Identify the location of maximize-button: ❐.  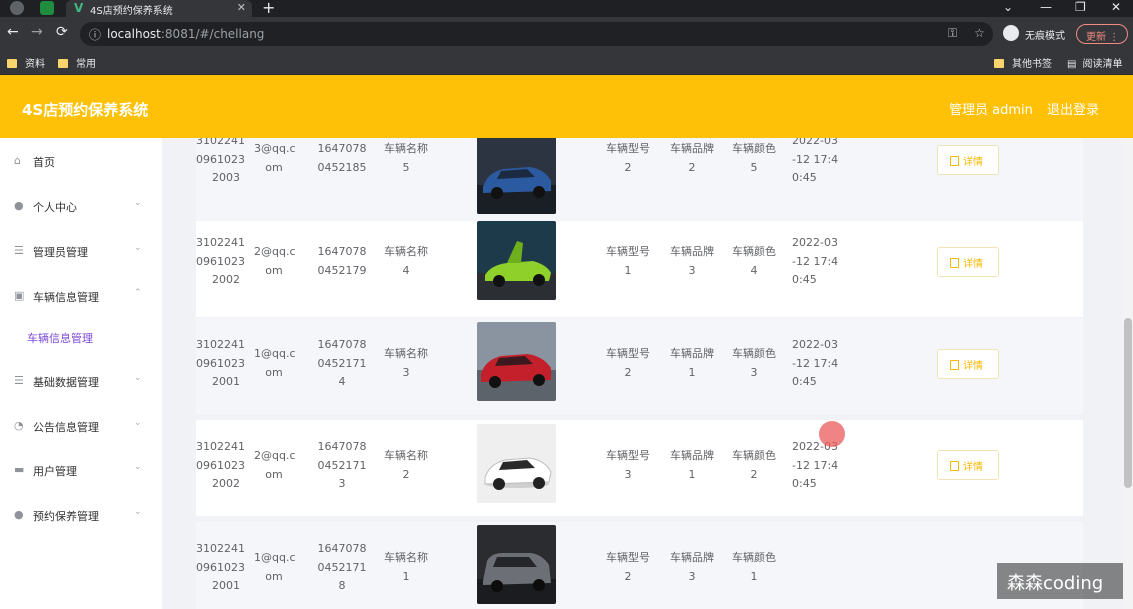
(1080, 7).